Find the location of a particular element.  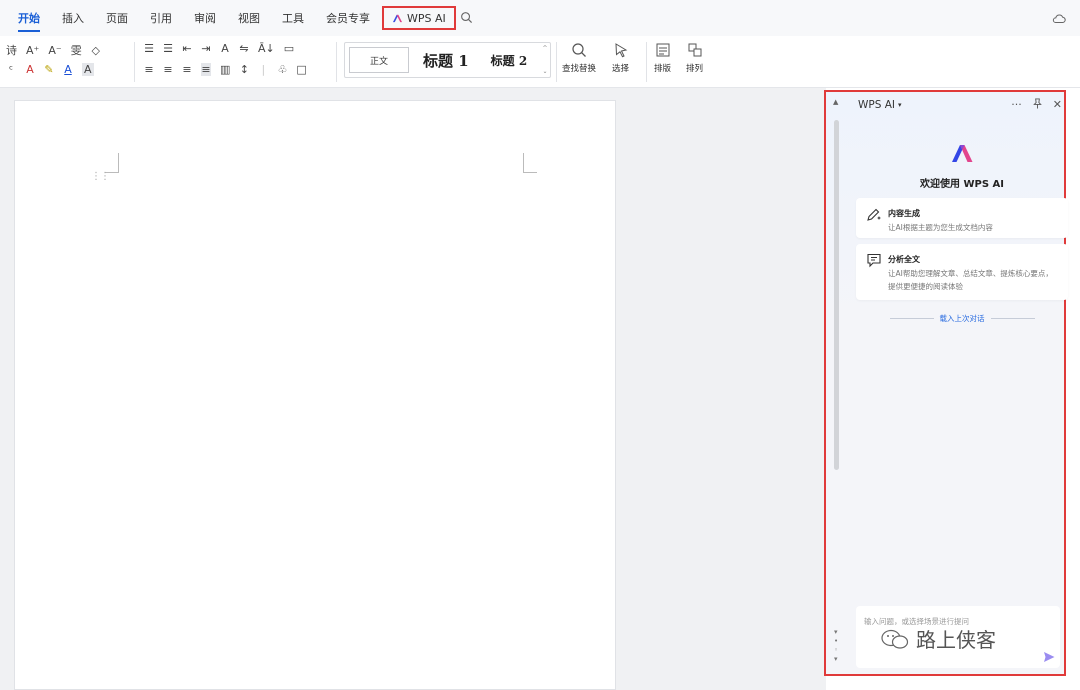

menu-bar: 开始 插入 页面 引用 审阅 视图 工具 会员专享 WPS AI is located at coordinates (540, 18).